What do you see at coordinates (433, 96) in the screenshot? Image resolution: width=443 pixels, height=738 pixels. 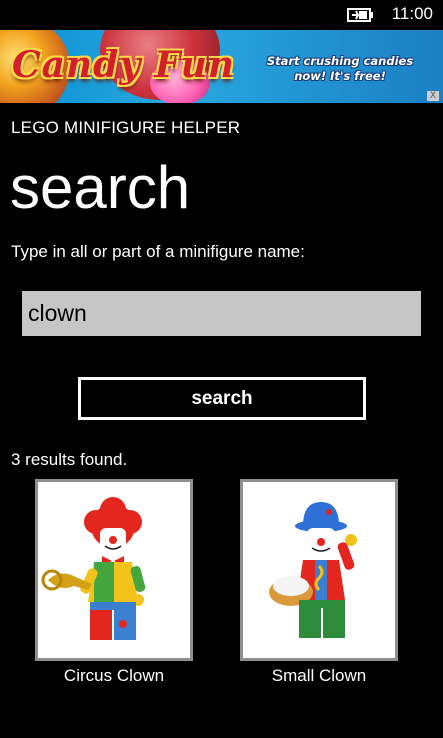 I see `ad-close-icon: X` at bounding box center [433, 96].